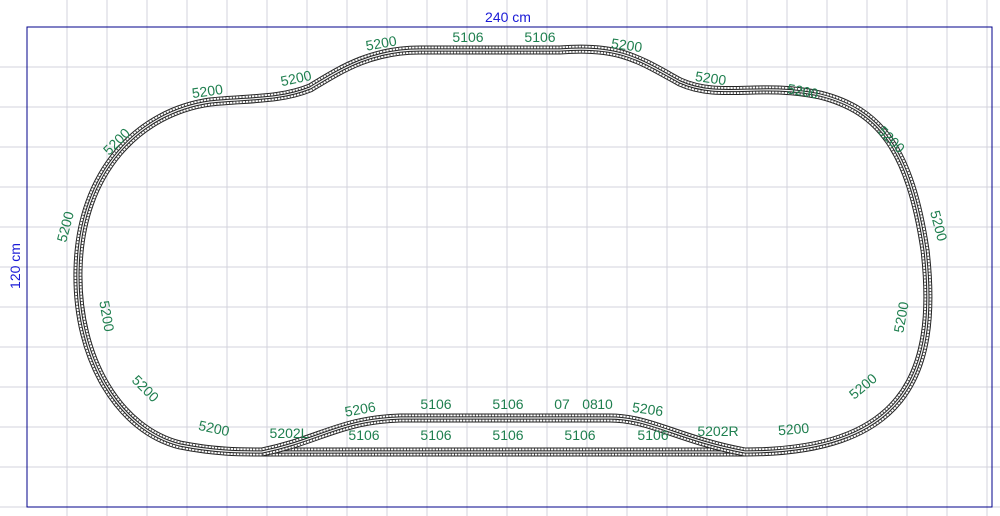 This screenshot has height=516, width=1000. Describe the element at coordinates (539, 37) in the screenshot. I see `label-top-5: 5106` at that location.